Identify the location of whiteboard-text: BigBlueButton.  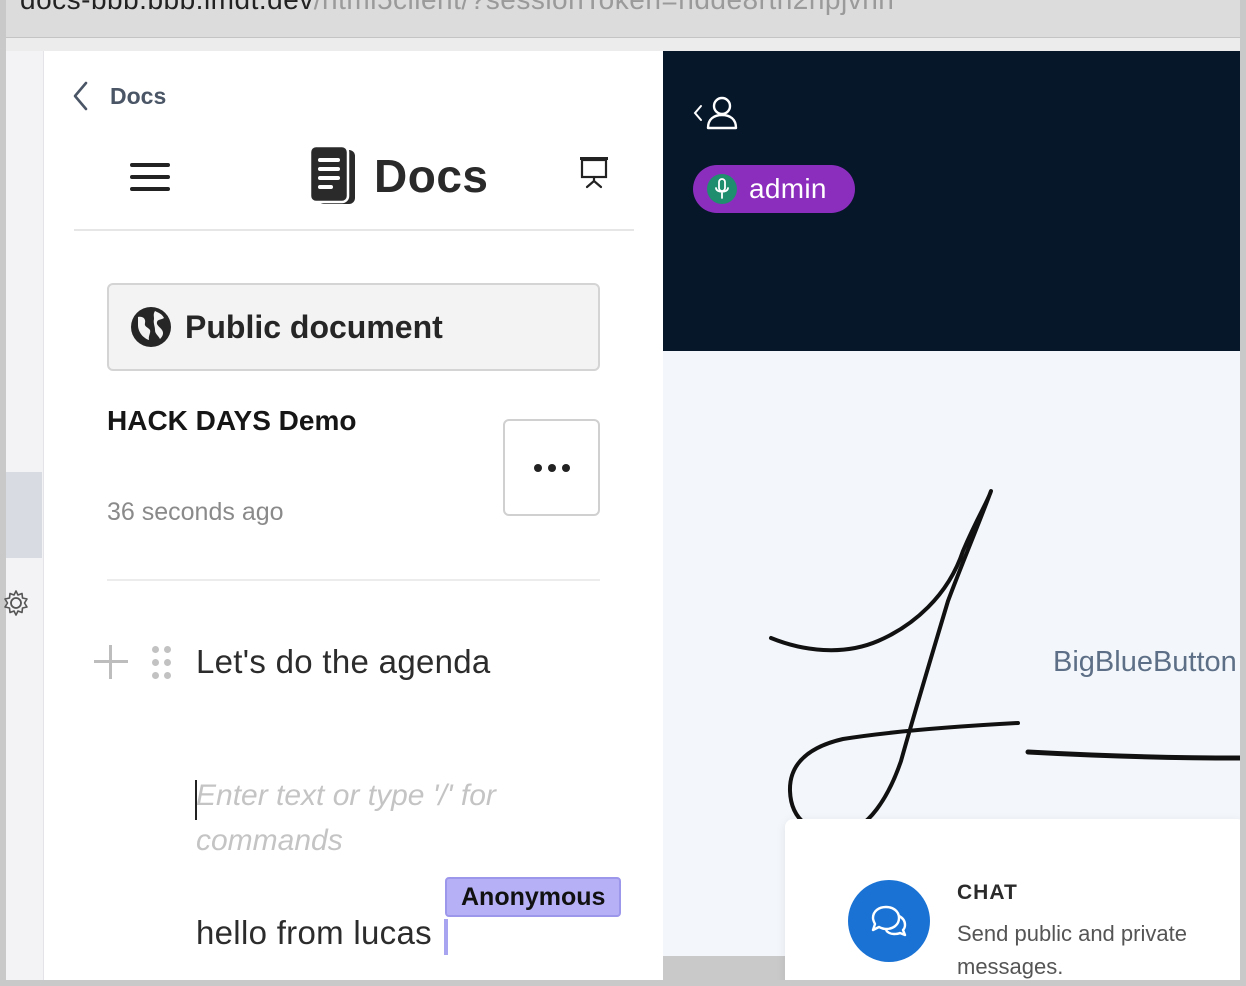
(1145, 662).